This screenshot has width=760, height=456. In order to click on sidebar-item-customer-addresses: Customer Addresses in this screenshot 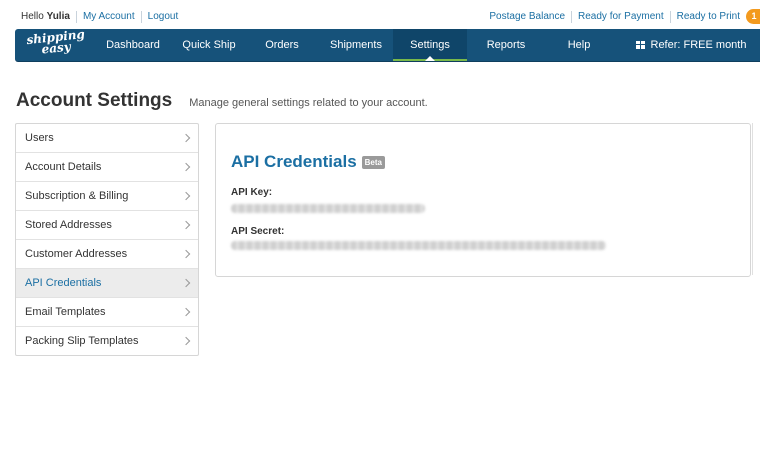, I will do `click(107, 253)`.